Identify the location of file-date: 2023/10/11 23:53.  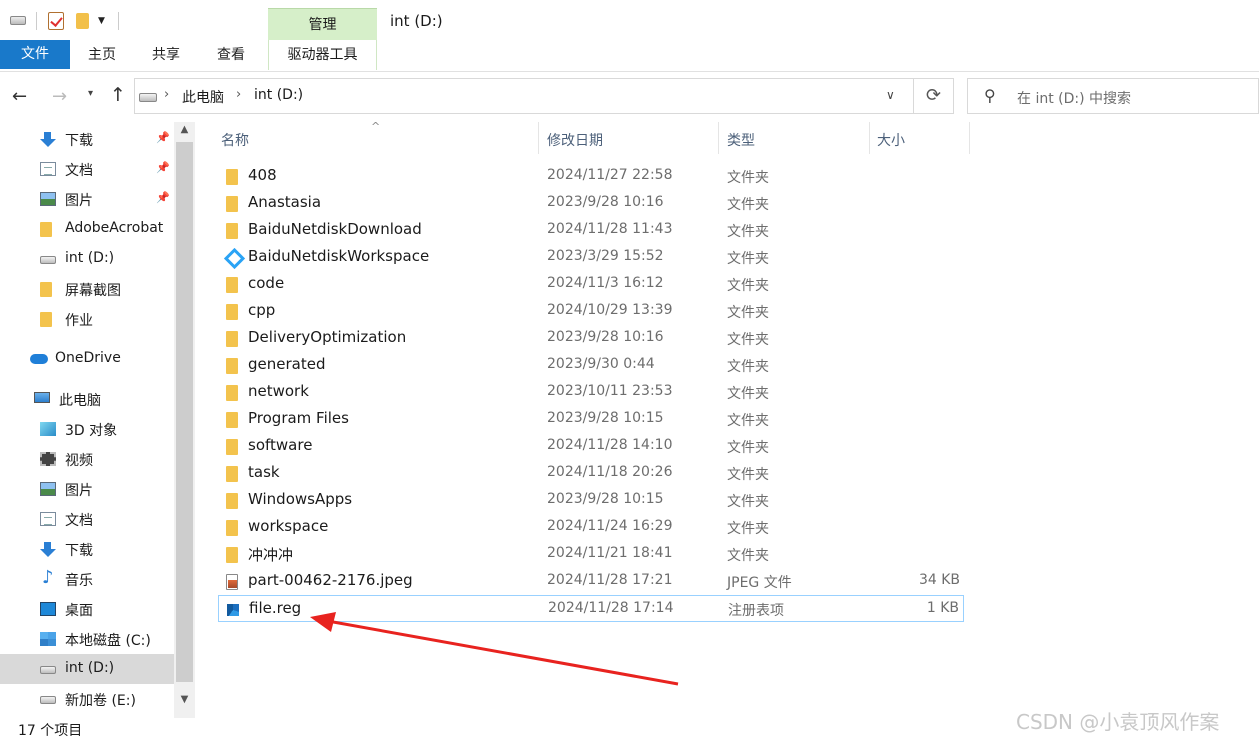
(610, 391).